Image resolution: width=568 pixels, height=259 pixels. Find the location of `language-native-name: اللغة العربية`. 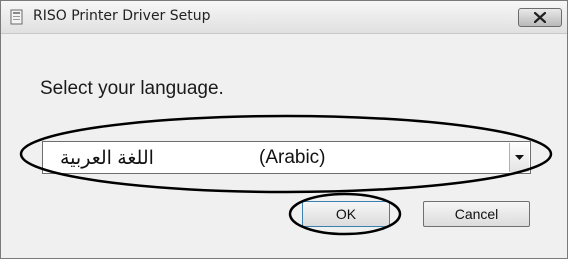

language-native-name: اللغة العربية is located at coordinates (107, 158).